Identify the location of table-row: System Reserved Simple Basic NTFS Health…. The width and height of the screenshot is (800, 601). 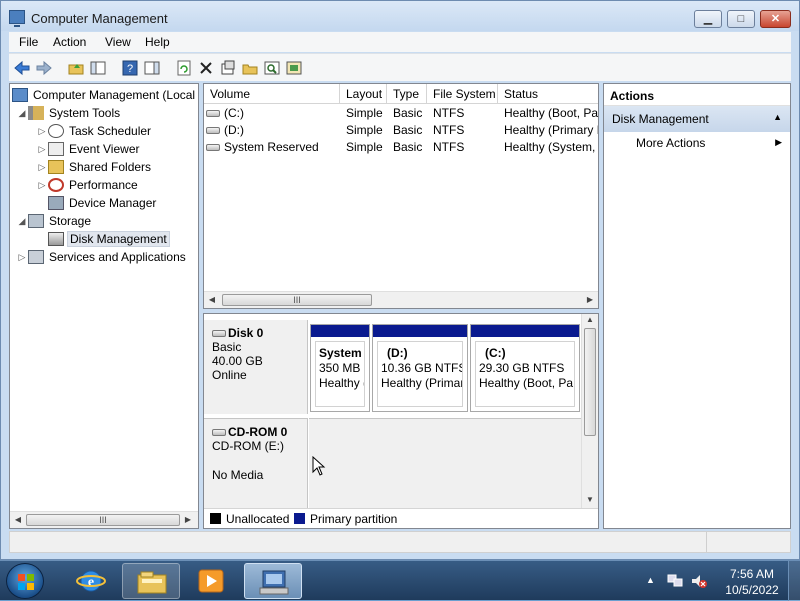
(401, 147).